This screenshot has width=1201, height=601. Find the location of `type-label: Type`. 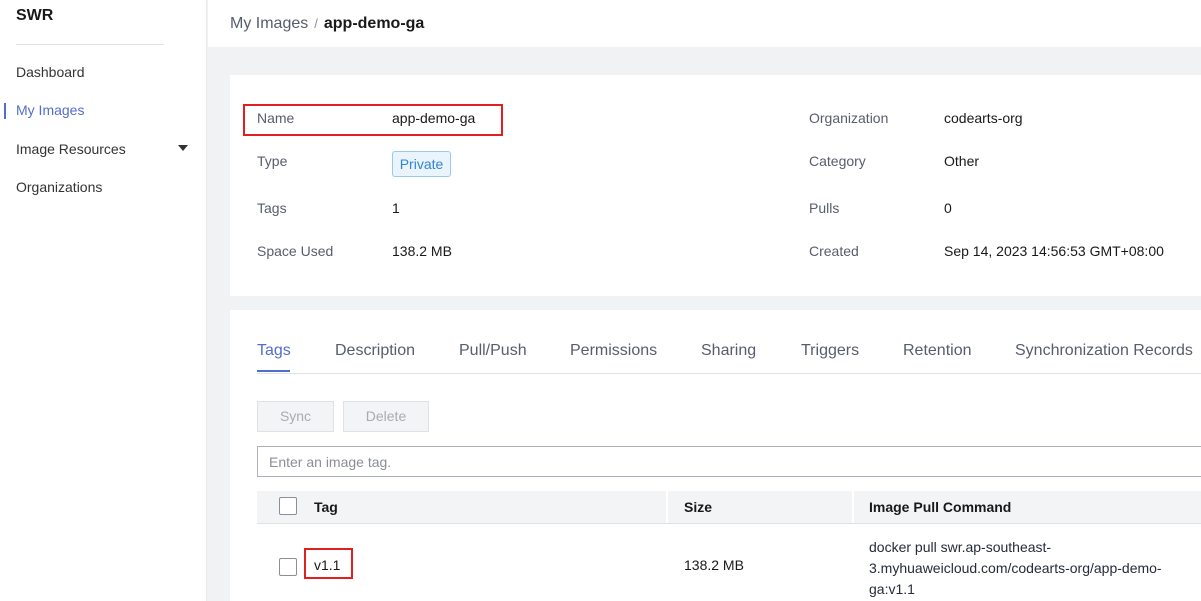

type-label: Type is located at coordinates (272, 161).